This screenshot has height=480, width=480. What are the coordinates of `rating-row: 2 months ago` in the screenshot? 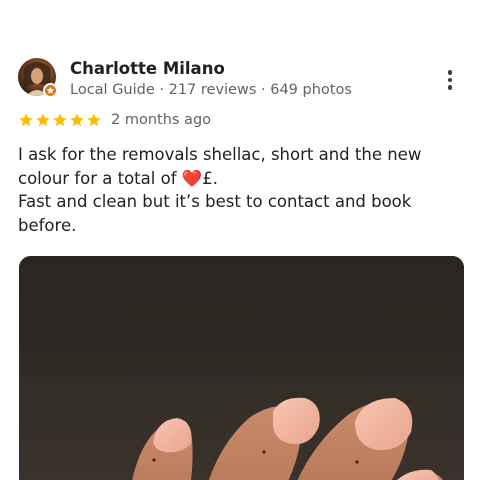 It's located at (114, 120).